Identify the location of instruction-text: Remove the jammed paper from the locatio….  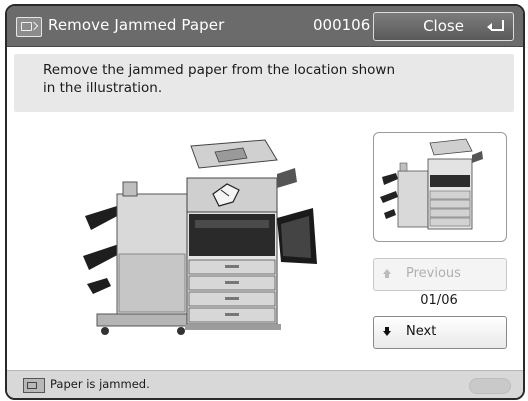
(219, 79).